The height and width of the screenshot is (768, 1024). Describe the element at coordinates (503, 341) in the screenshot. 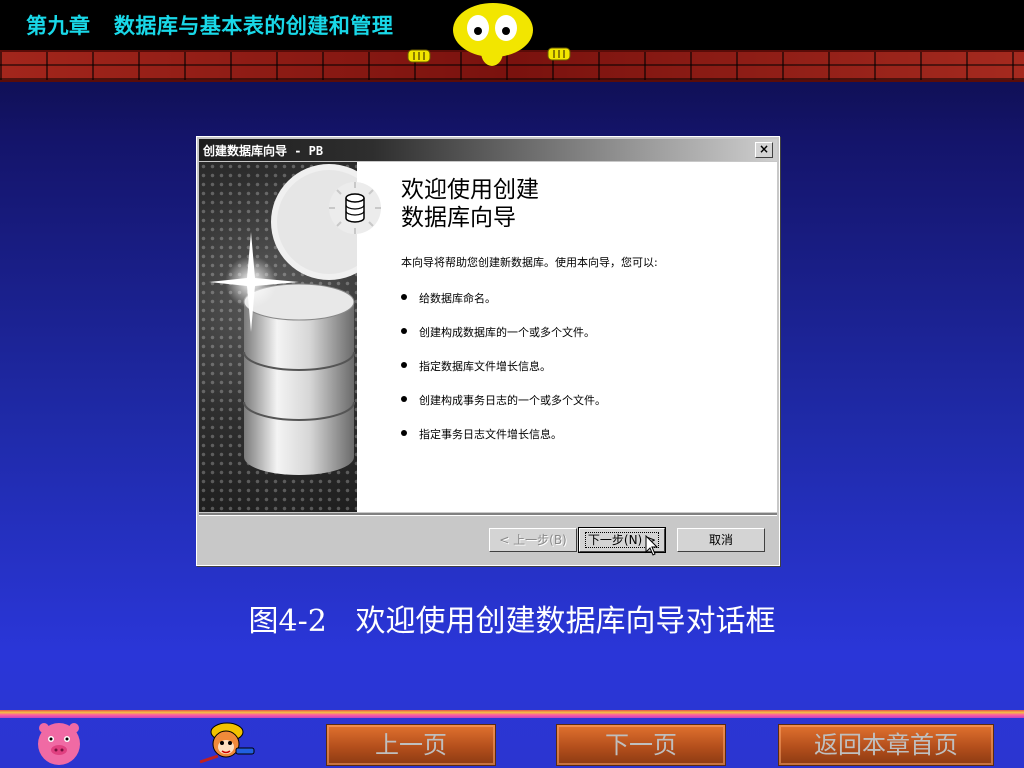

I see `list-item: 创建构成数据库的一个或多个文件。` at that location.